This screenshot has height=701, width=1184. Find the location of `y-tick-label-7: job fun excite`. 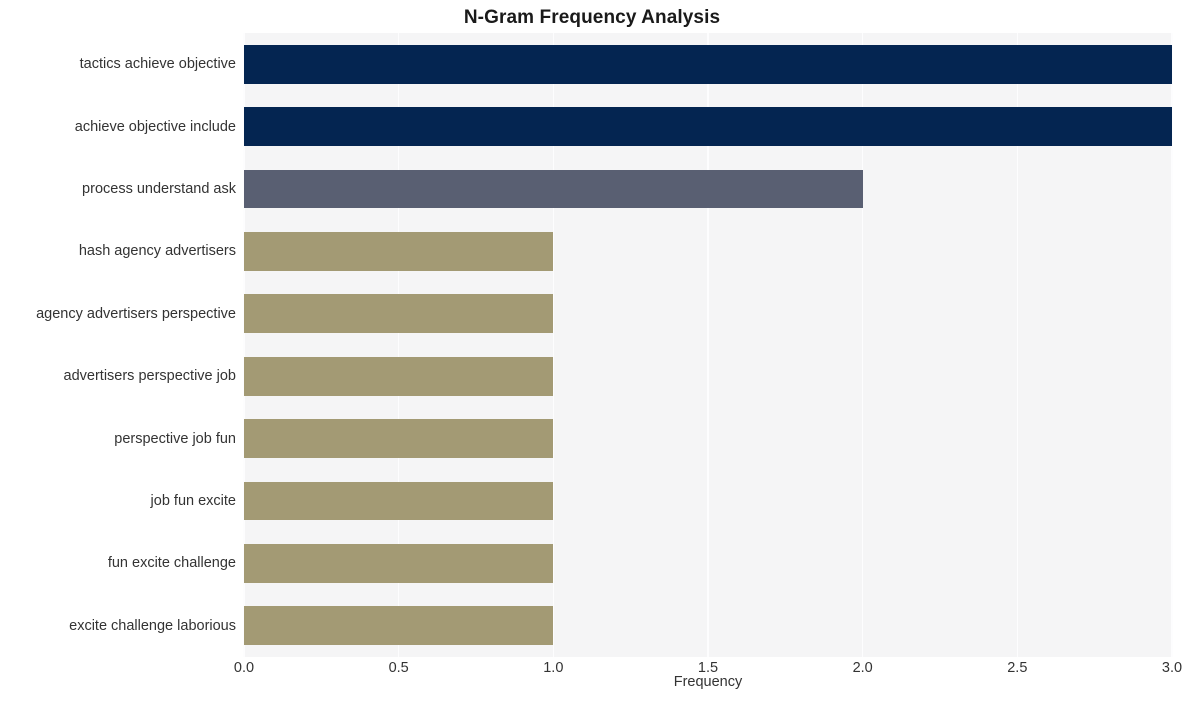

y-tick-label-7: job fun excite is located at coordinates (193, 501).